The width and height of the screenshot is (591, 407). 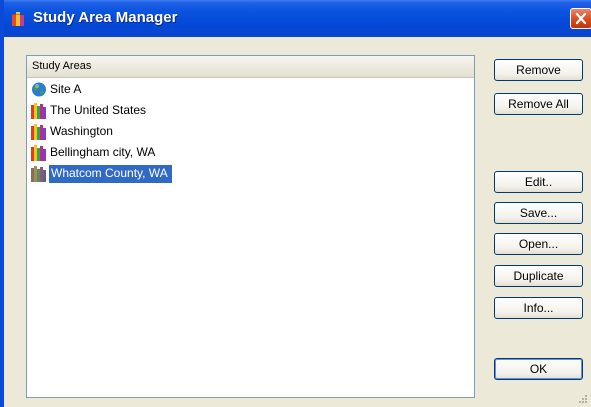 What do you see at coordinates (66, 89) in the screenshot?
I see `list-item-label: Site A` at bounding box center [66, 89].